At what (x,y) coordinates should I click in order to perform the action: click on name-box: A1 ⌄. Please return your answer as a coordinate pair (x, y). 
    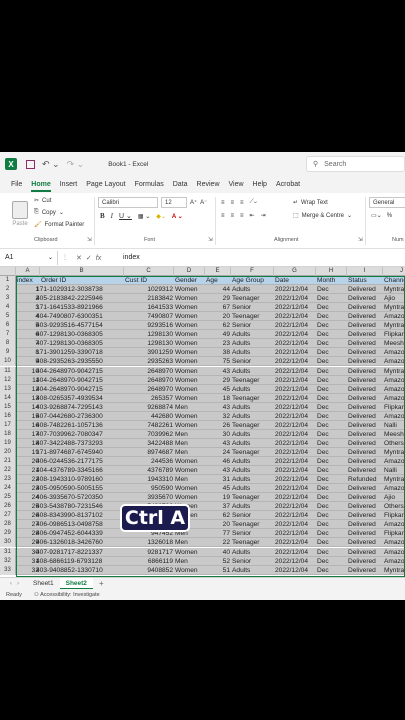
    Looking at the image, I should click on (29, 257).